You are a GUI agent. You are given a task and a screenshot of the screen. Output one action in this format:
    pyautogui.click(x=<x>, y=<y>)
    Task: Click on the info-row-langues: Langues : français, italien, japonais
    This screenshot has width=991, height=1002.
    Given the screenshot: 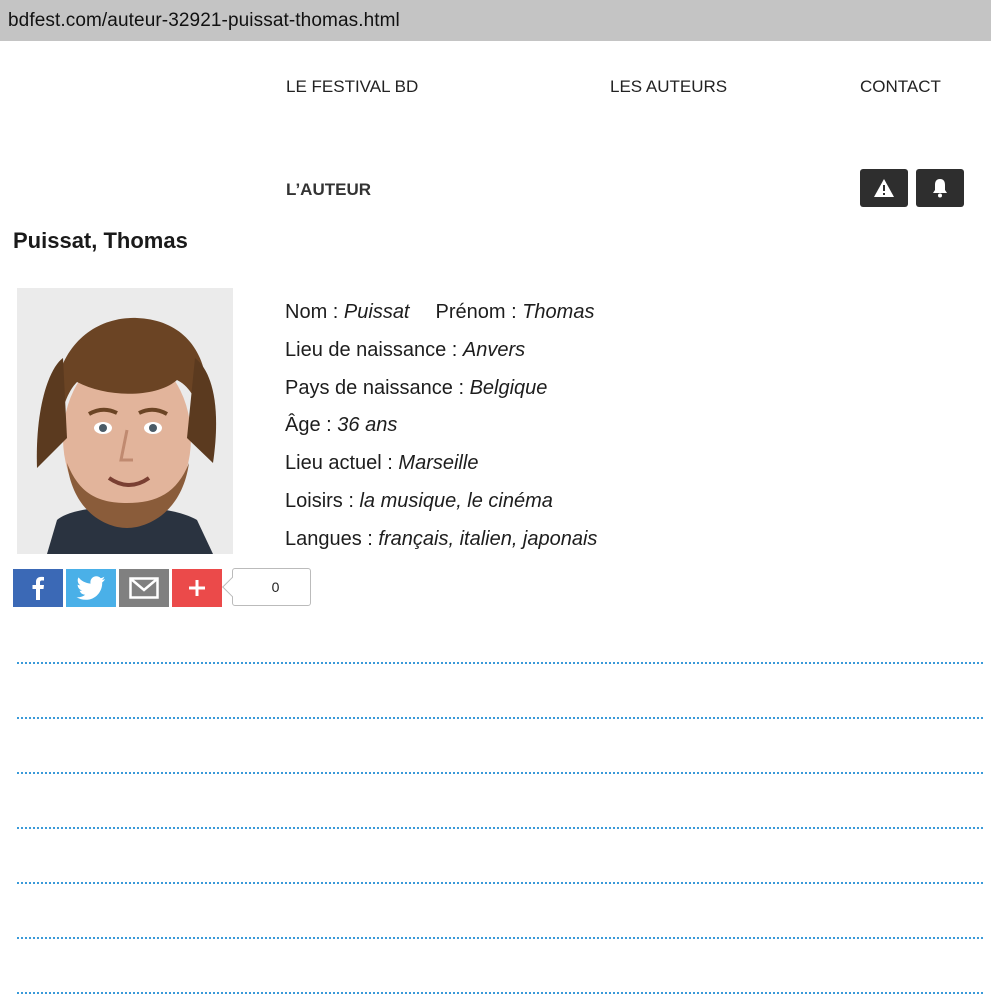 What is the action you would take?
    pyautogui.click(x=441, y=540)
    